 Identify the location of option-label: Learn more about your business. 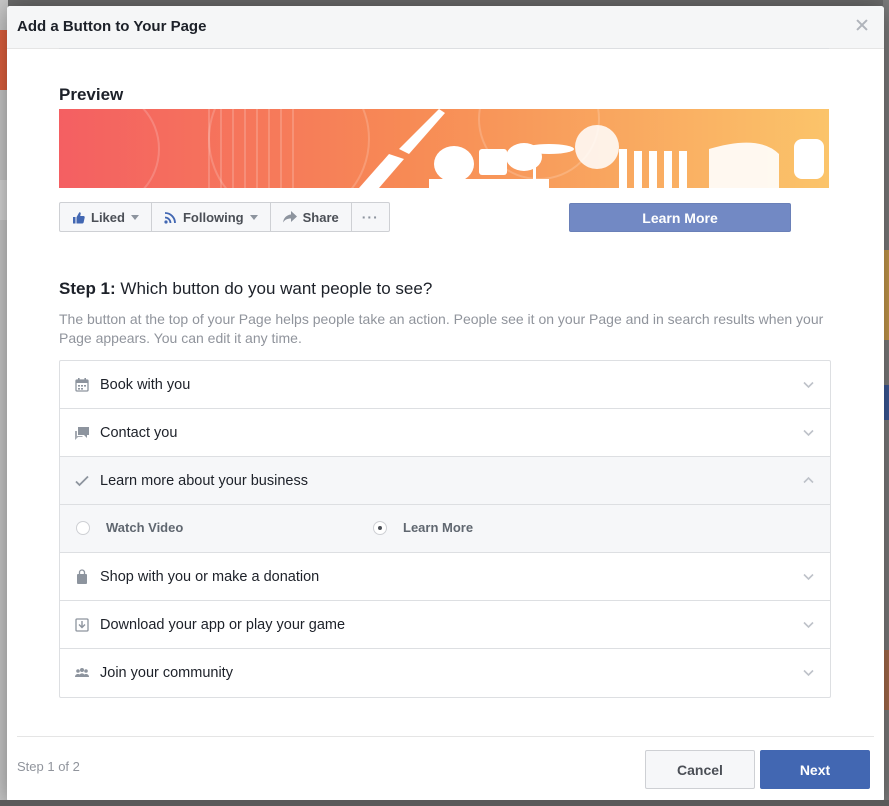
(204, 480).